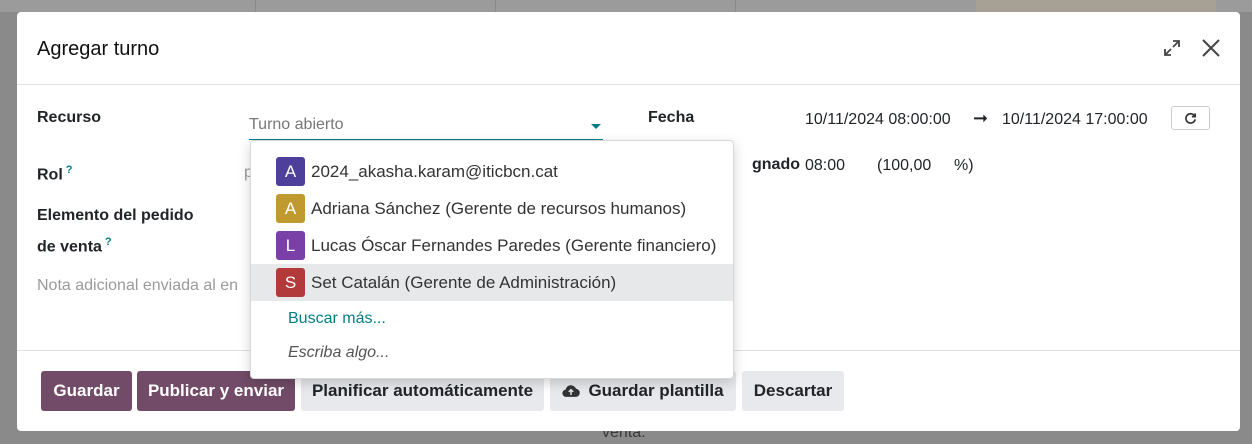 The image size is (1252, 444). I want to click on option-label: Set Catalán (Gerente de Administración), so click(464, 282).